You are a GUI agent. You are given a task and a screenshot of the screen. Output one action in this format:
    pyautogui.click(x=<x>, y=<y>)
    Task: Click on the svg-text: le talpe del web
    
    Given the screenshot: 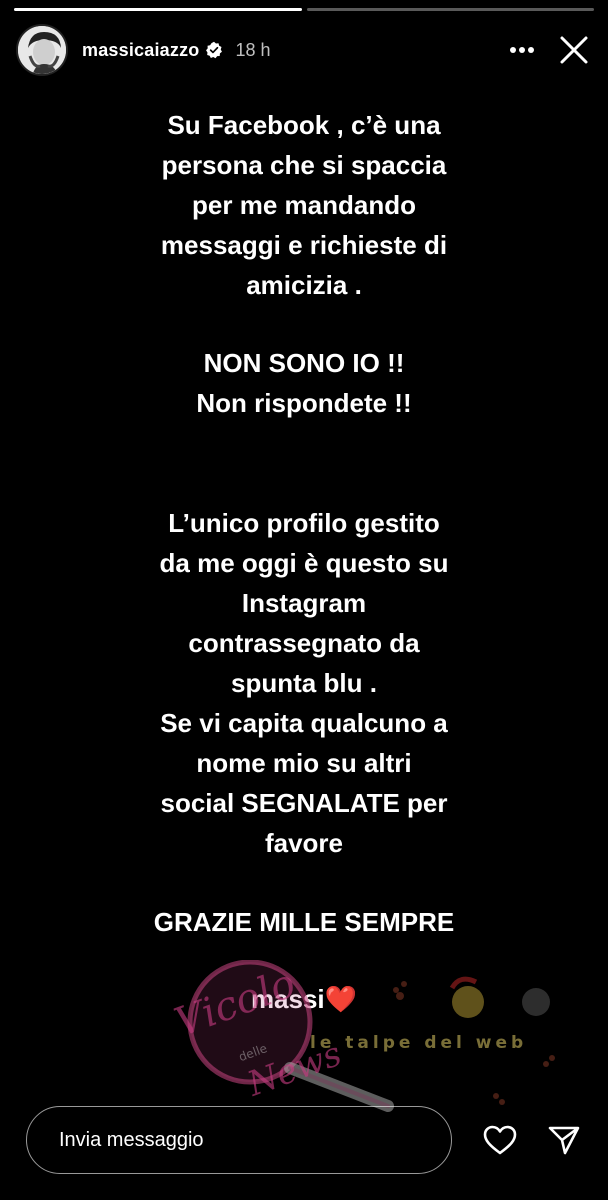 What is the action you would take?
    pyautogui.click(x=418, y=1043)
    